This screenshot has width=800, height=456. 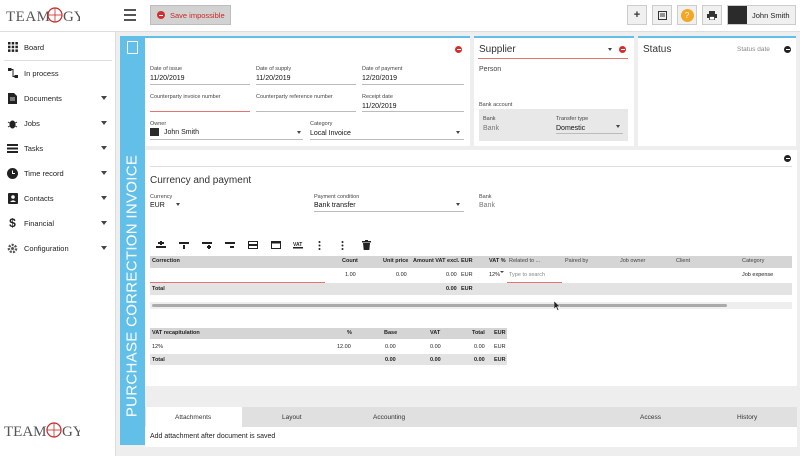 I want to click on add-button: +, so click(x=637, y=15).